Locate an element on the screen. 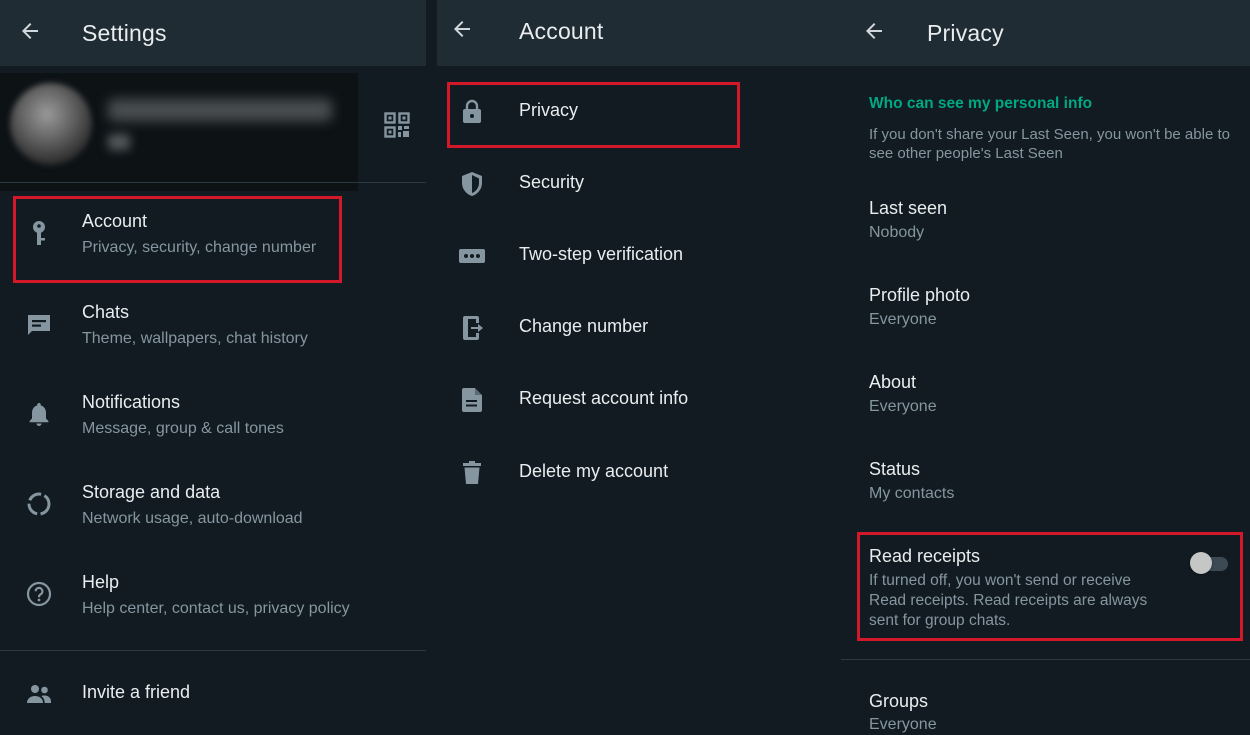  account-item-change-number: Change number is located at coordinates (639, 328).